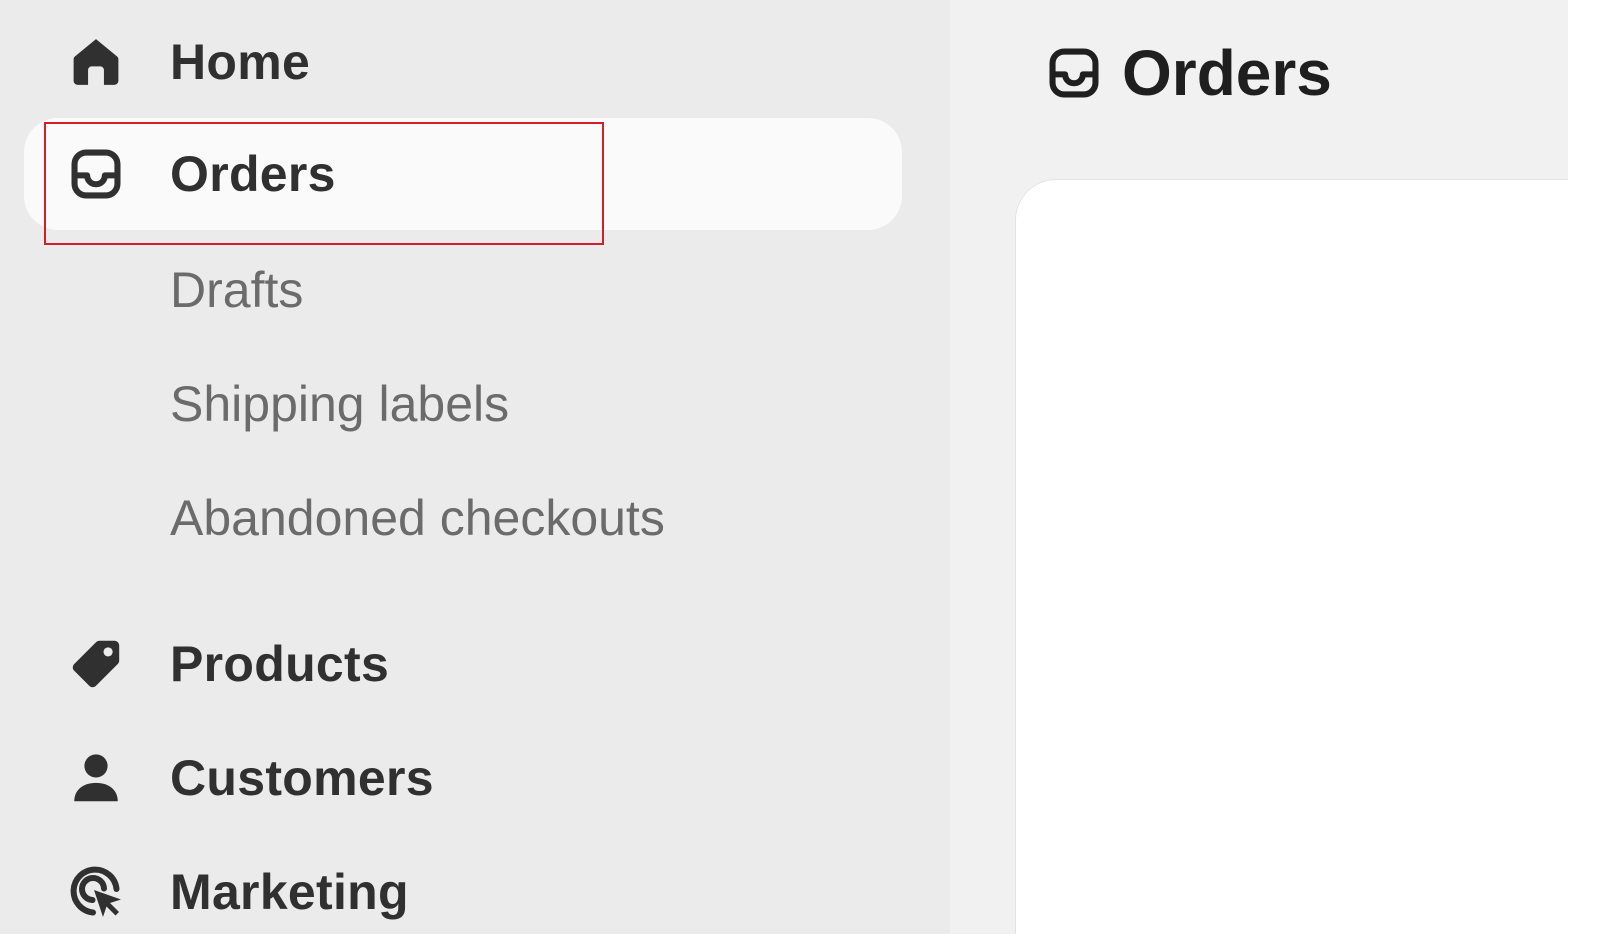 The image size is (1600, 952). I want to click on person-icon, so click(96, 778).